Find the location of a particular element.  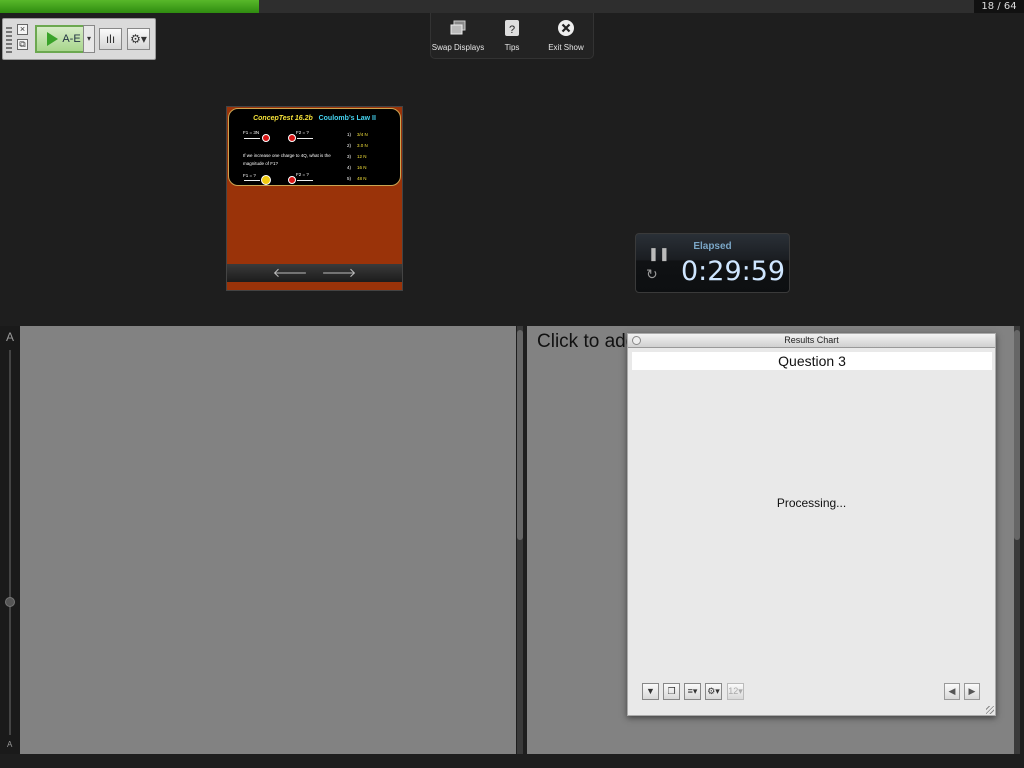

slide-answer-item: 2) 3.0 N is located at coordinates (357, 145).